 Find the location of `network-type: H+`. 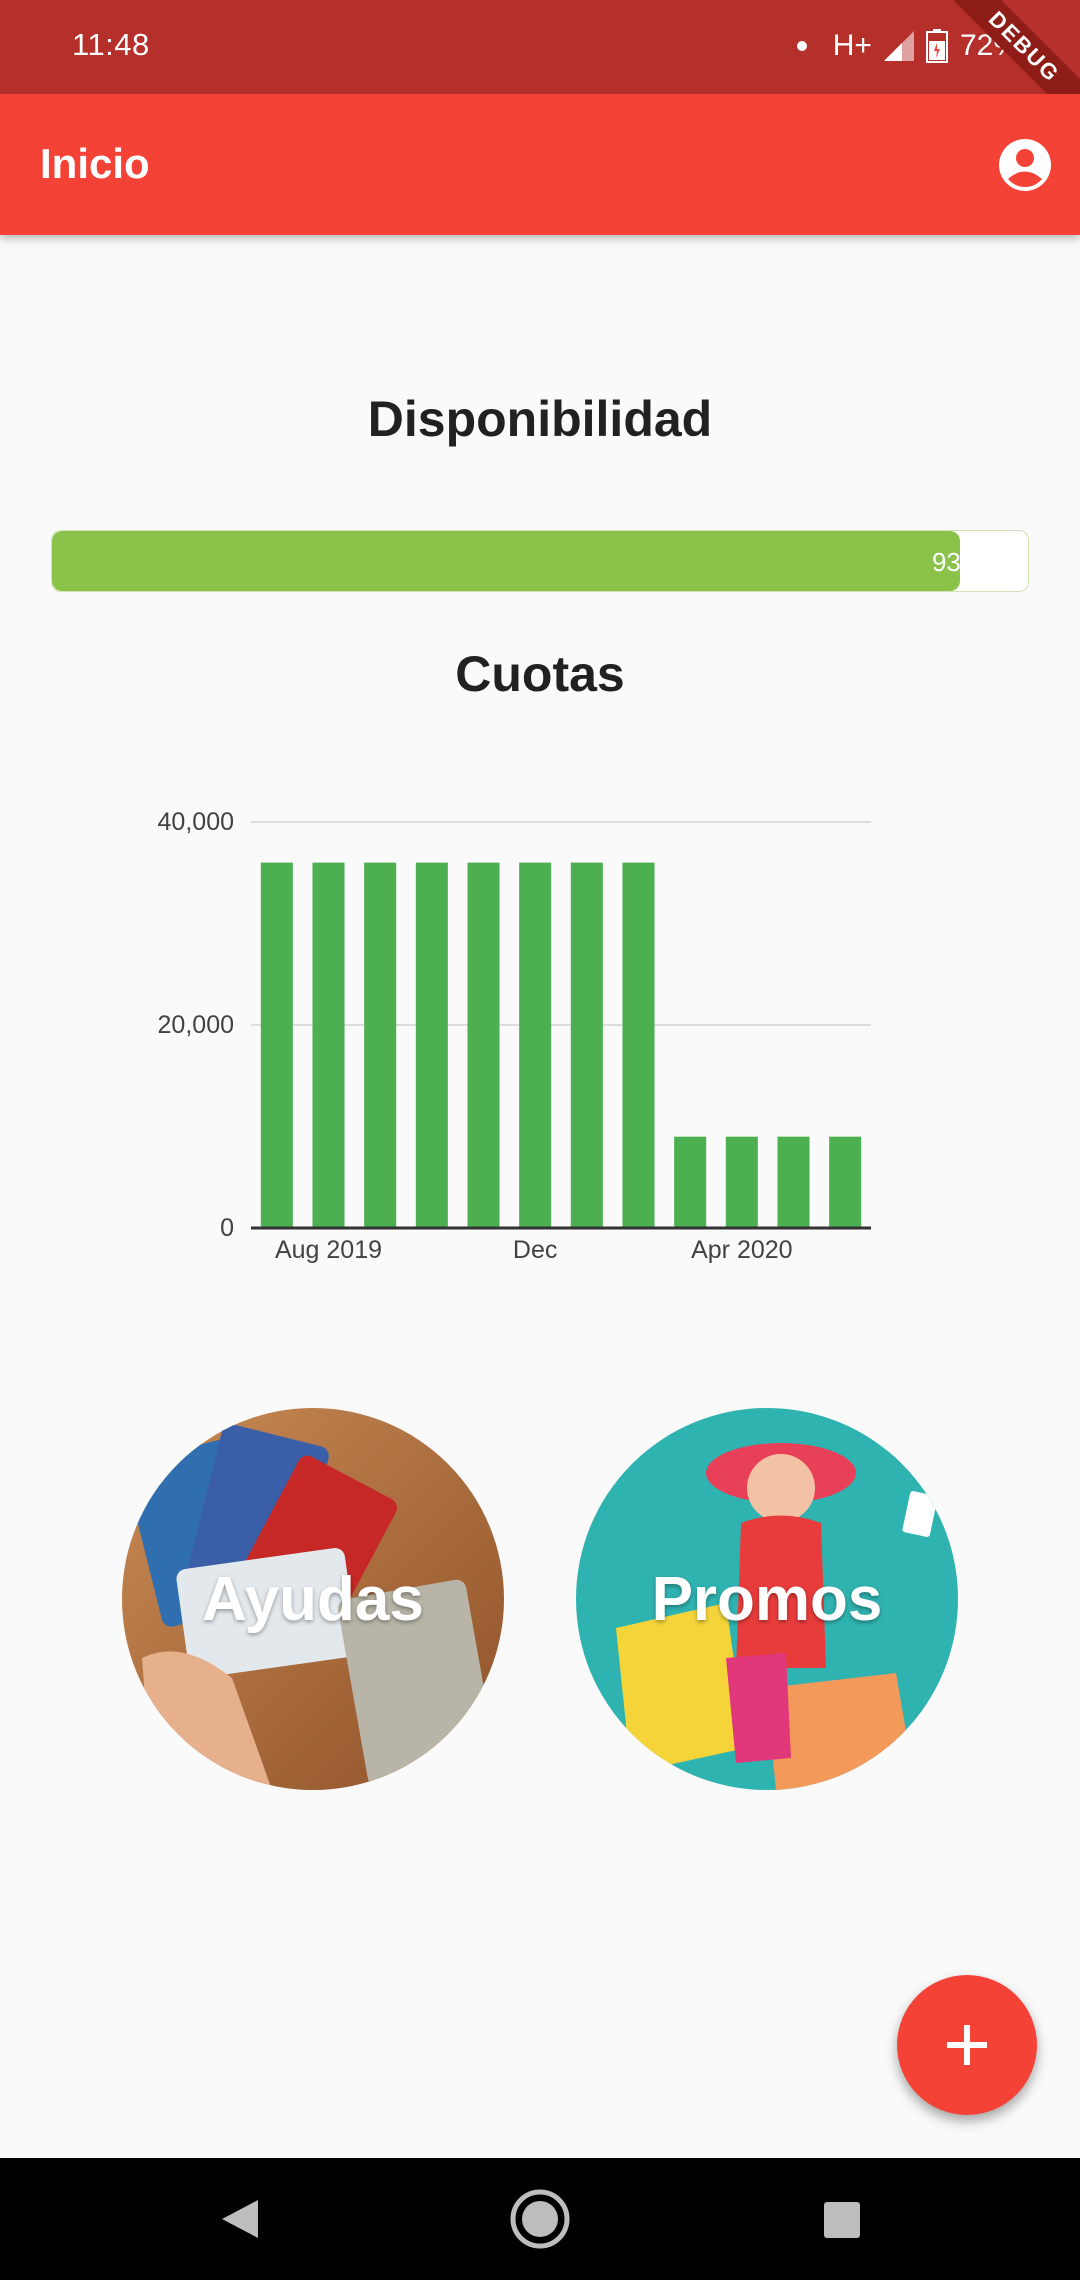

network-type: H+ is located at coordinates (852, 45).